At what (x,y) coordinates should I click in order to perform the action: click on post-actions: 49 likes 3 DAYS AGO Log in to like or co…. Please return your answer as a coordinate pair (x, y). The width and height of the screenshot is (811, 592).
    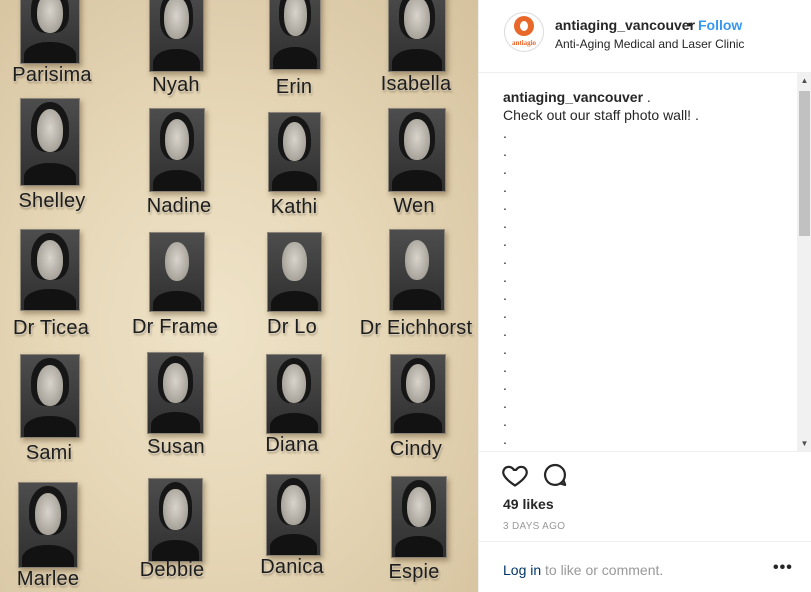
    Looking at the image, I should click on (645, 521).